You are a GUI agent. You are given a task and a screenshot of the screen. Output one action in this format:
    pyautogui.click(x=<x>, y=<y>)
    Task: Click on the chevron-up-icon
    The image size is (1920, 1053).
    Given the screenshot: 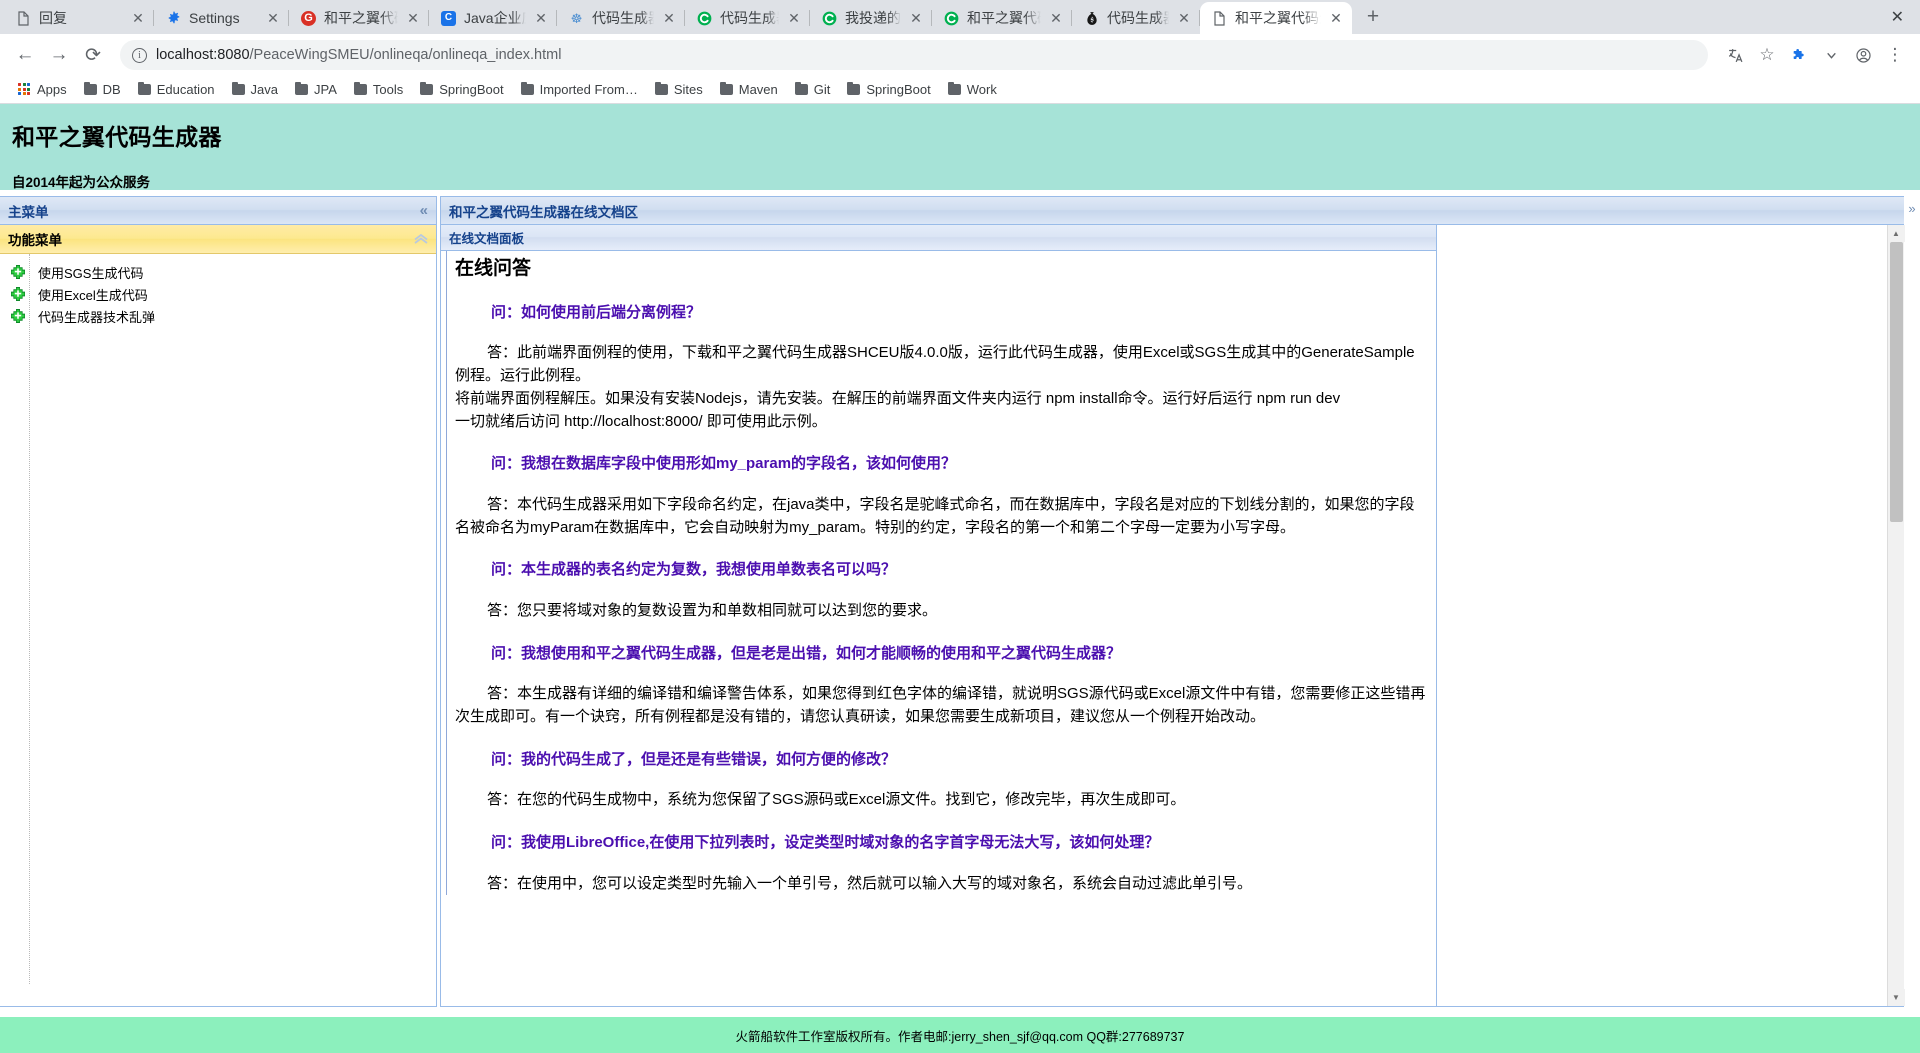 What is the action you would take?
    pyautogui.click(x=421, y=239)
    